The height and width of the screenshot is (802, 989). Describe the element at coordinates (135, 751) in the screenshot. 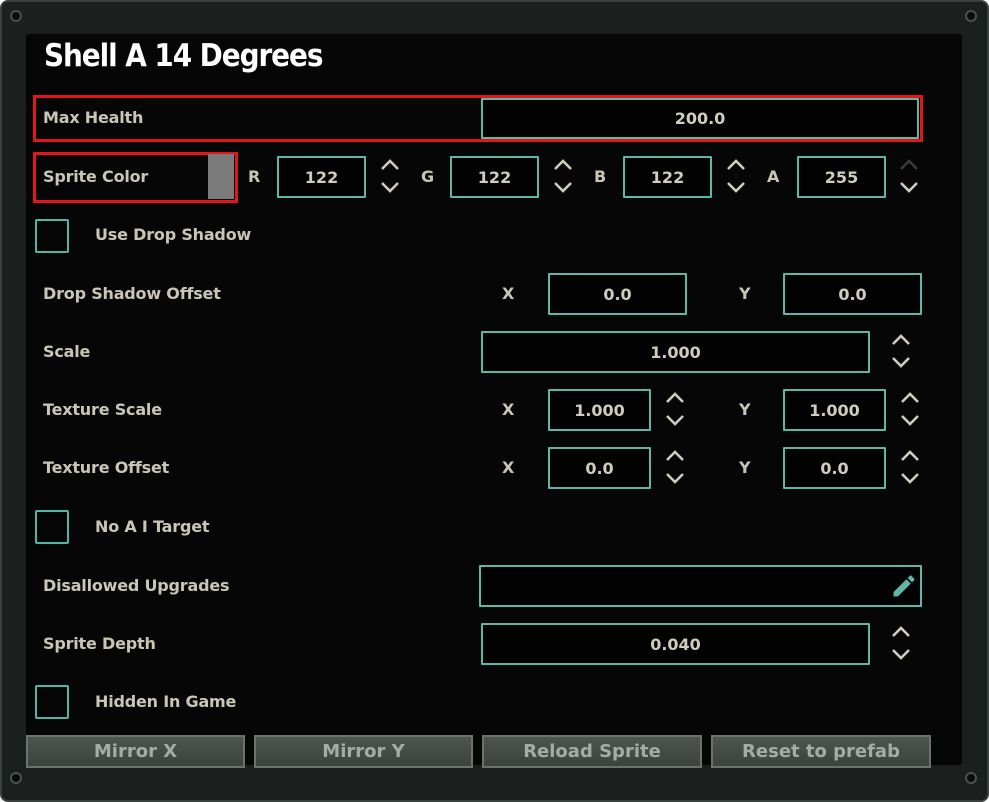

I see `mirror-x-button: Mirror X` at that location.